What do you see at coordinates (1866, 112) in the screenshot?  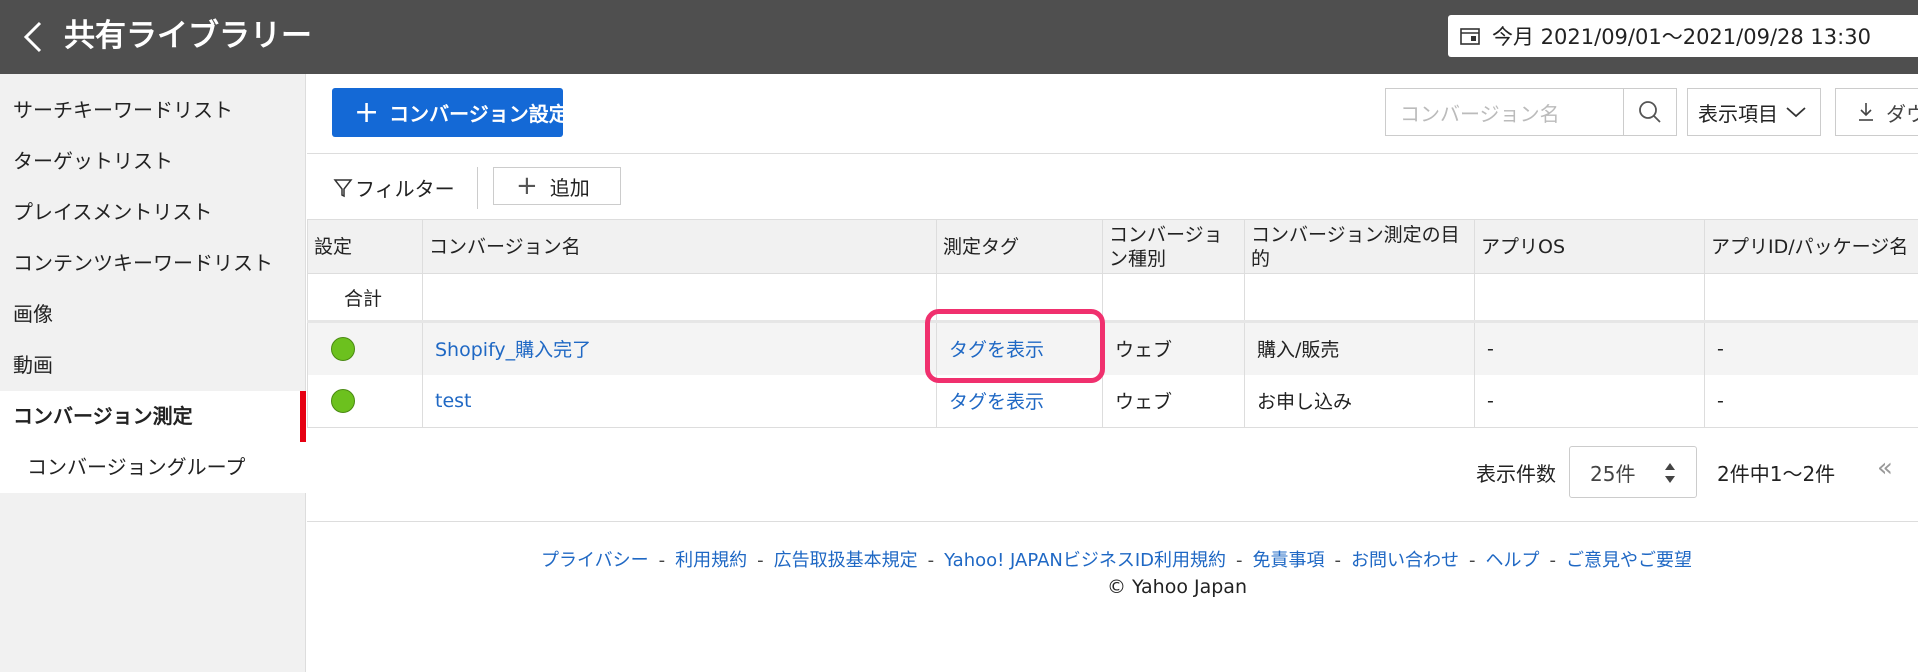 I see `download-icon` at bounding box center [1866, 112].